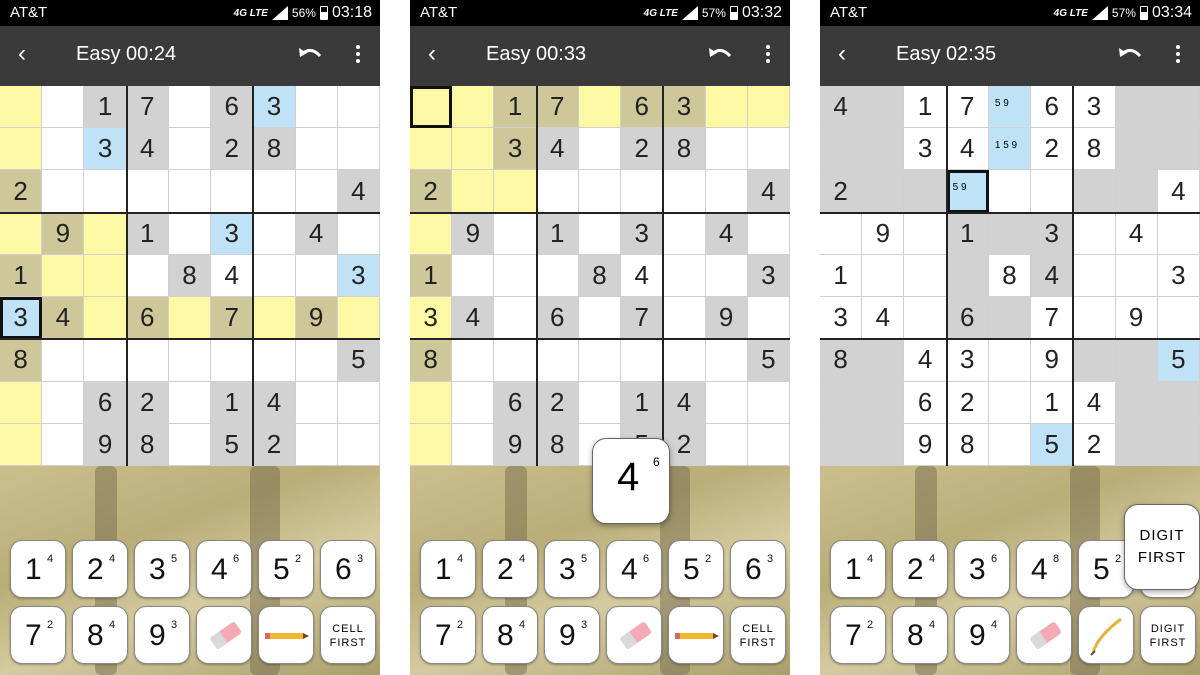  I want to click on digit-key-9: 93, so click(572, 635).